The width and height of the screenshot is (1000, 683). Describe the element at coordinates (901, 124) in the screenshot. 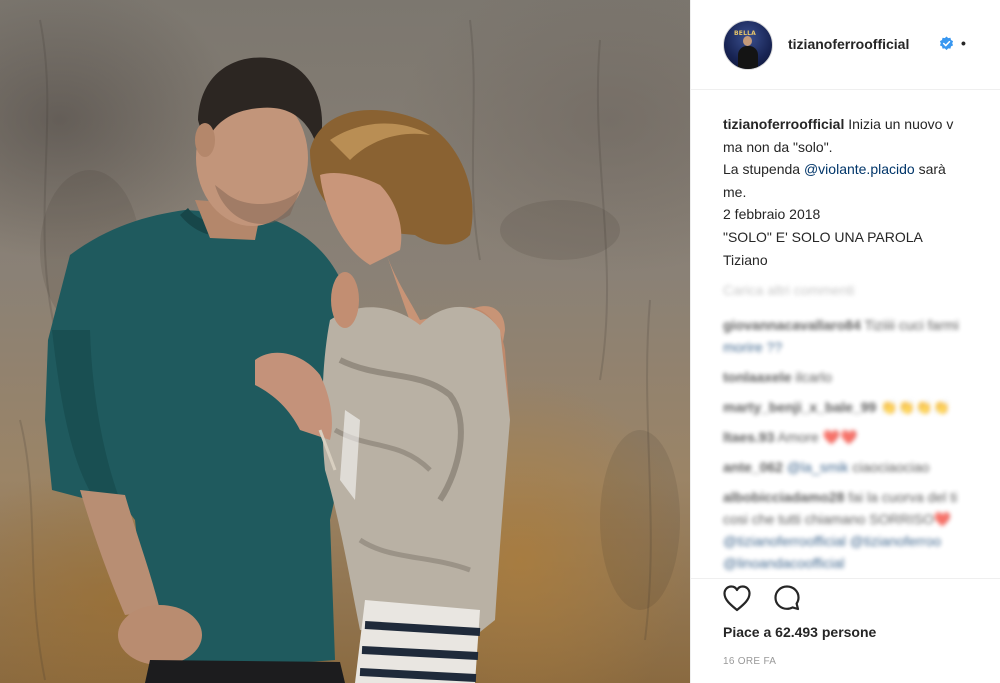

I see `caption-text-1: Inizia un nuovo v` at that location.